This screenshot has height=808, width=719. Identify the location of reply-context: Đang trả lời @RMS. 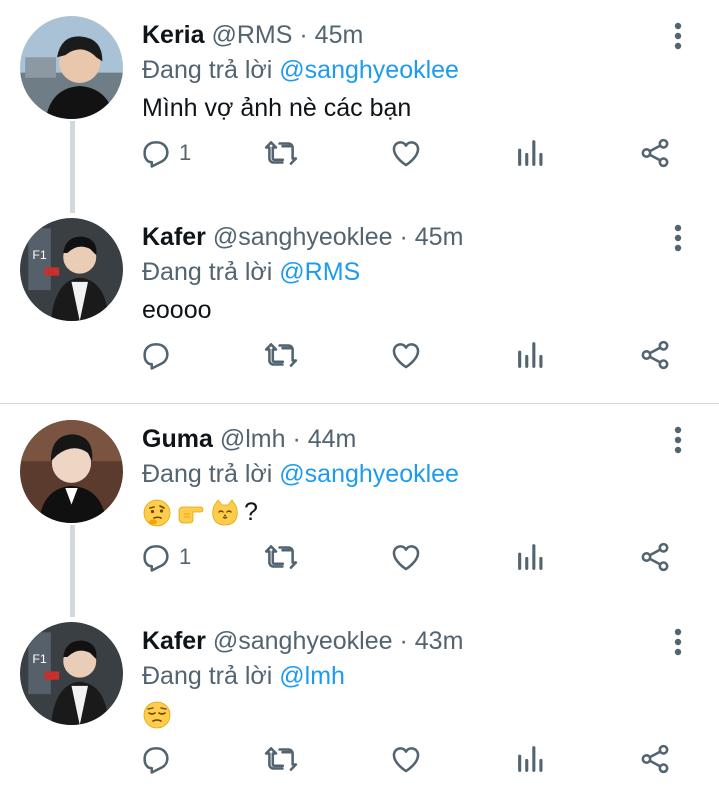
(251, 272).